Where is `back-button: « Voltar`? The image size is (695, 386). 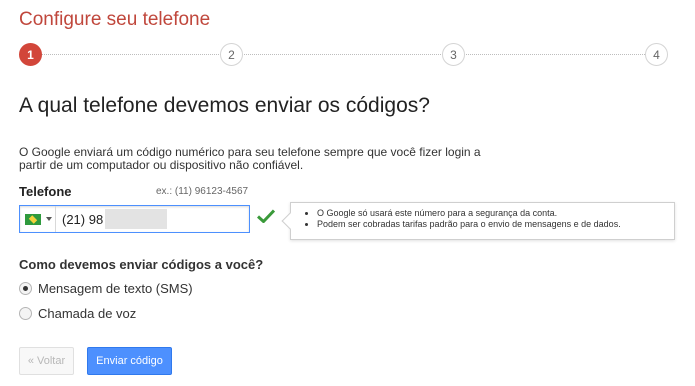
back-button: « Voltar is located at coordinates (46, 361).